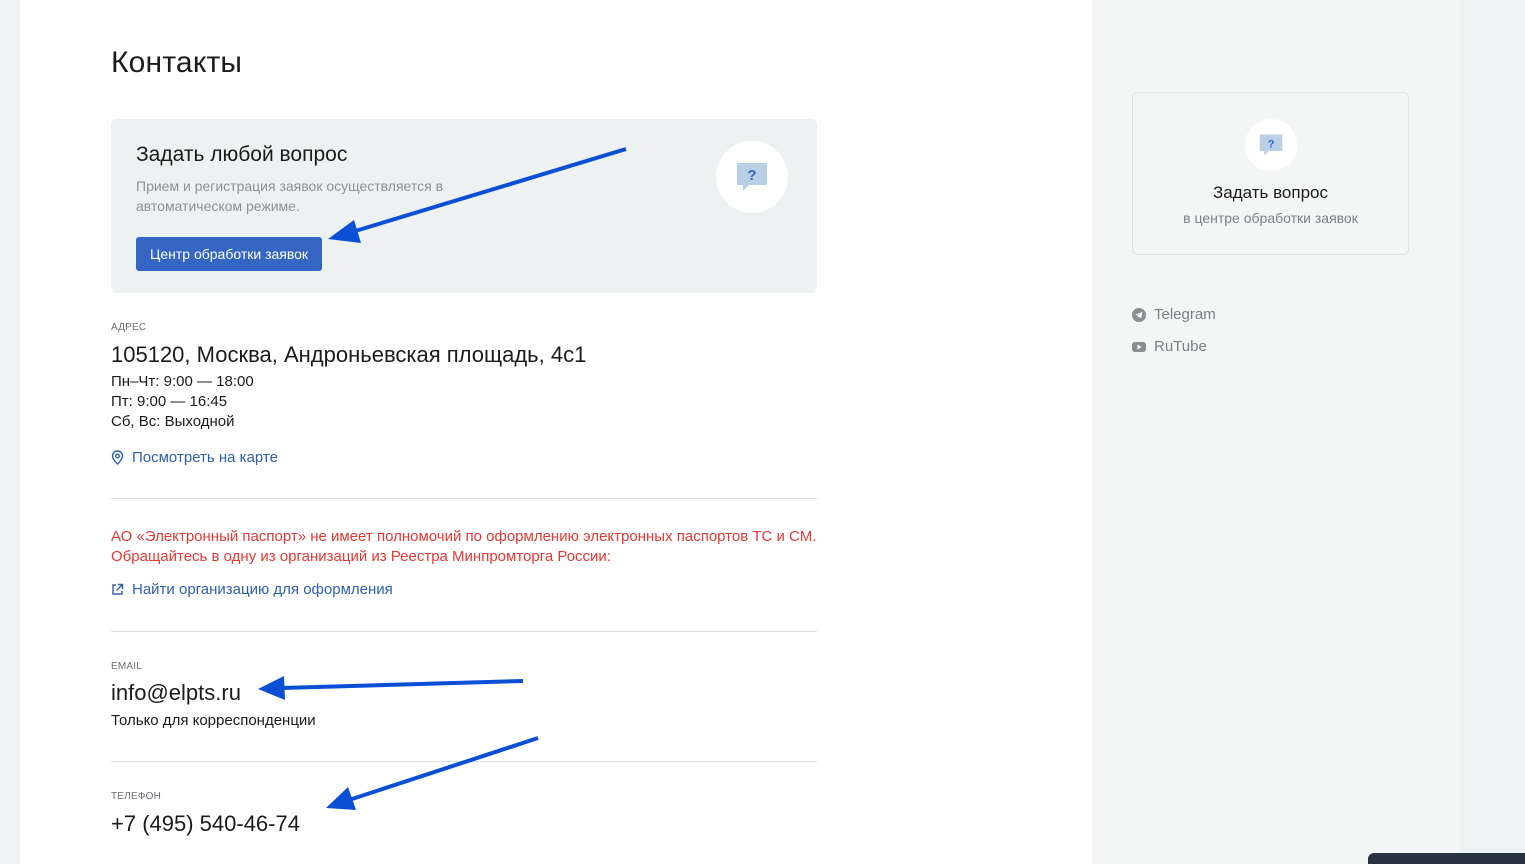 The width and height of the screenshot is (1525, 864). What do you see at coordinates (1139, 314) in the screenshot?
I see `telegram-icon` at bounding box center [1139, 314].